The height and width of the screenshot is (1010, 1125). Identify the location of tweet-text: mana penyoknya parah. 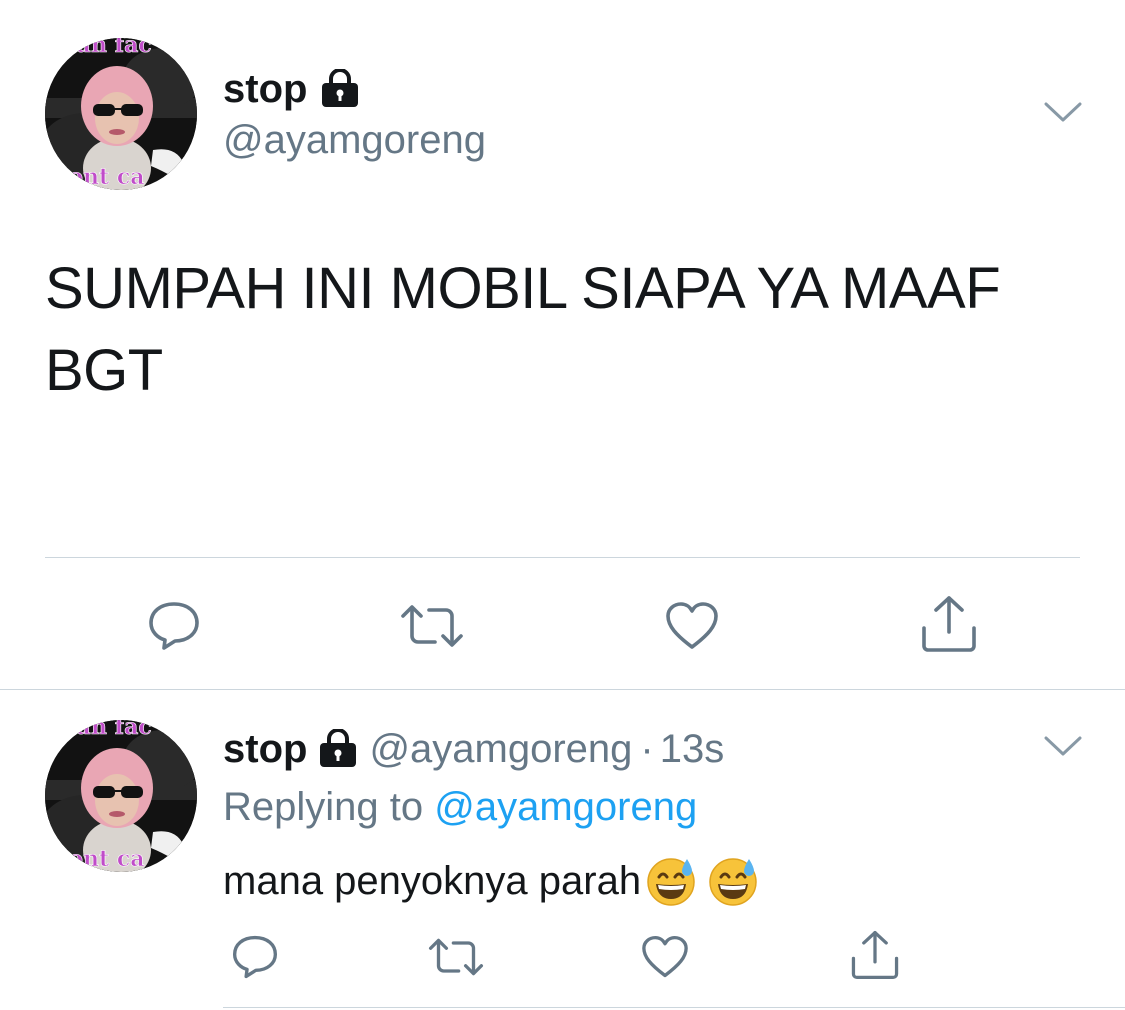
(432, 881).